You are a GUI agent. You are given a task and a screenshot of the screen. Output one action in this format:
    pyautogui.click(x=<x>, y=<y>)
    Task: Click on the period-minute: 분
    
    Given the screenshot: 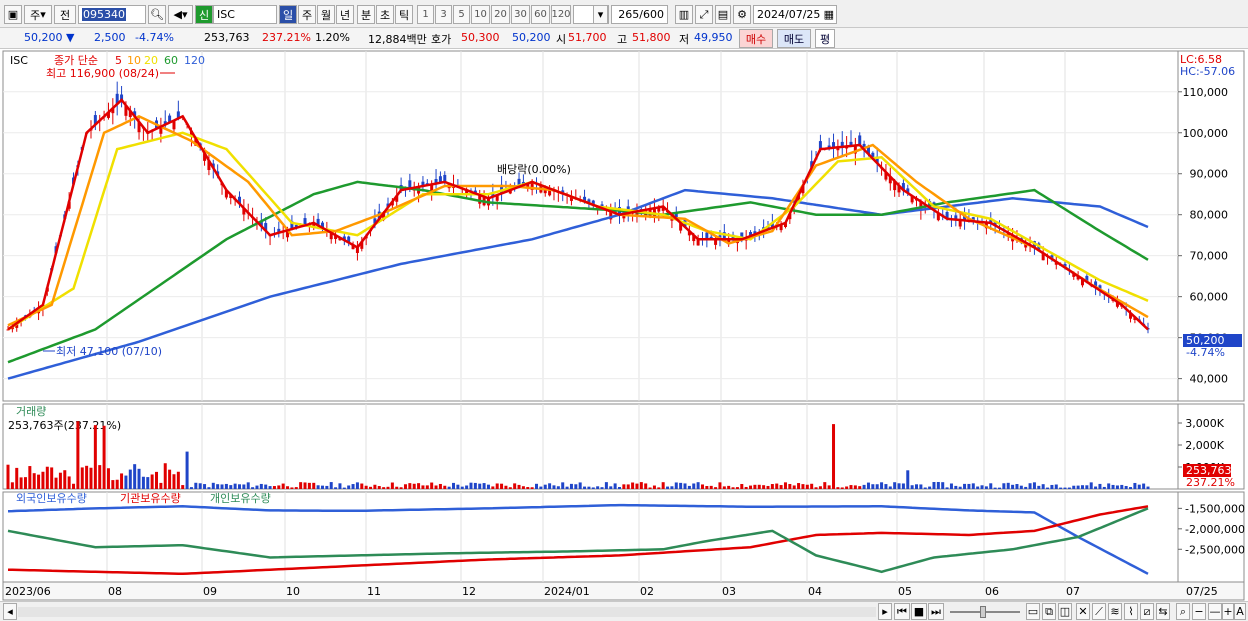 What is the action you would take?
    pyautogui.click(x=366, y=14)
    